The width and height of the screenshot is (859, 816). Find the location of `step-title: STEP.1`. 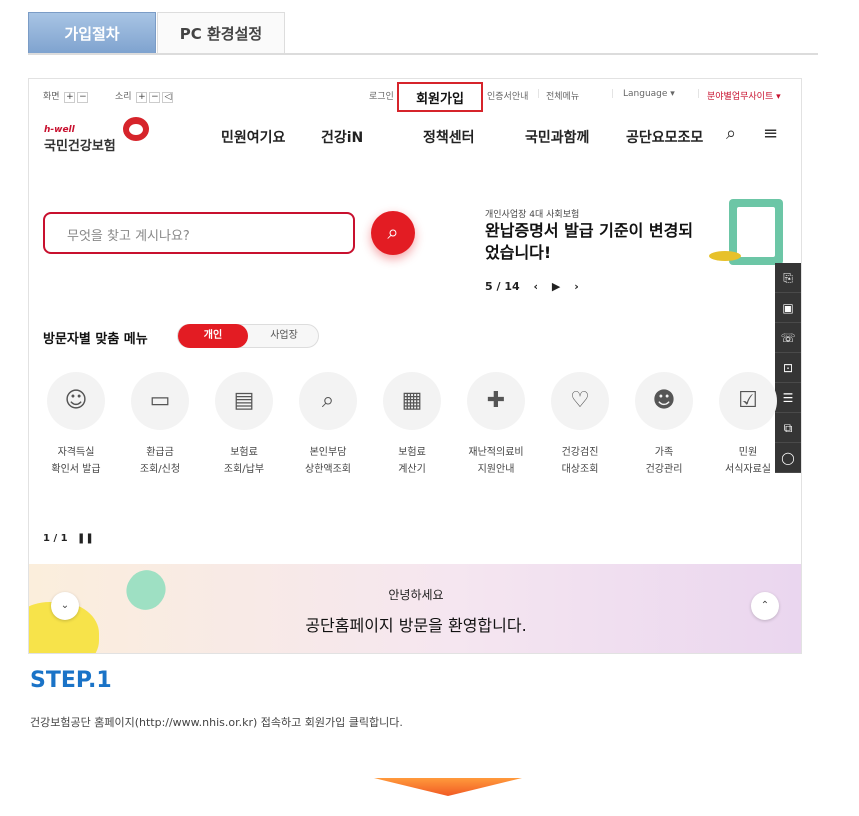

step-title: STEP.1 is located at coordinates (71, 680).